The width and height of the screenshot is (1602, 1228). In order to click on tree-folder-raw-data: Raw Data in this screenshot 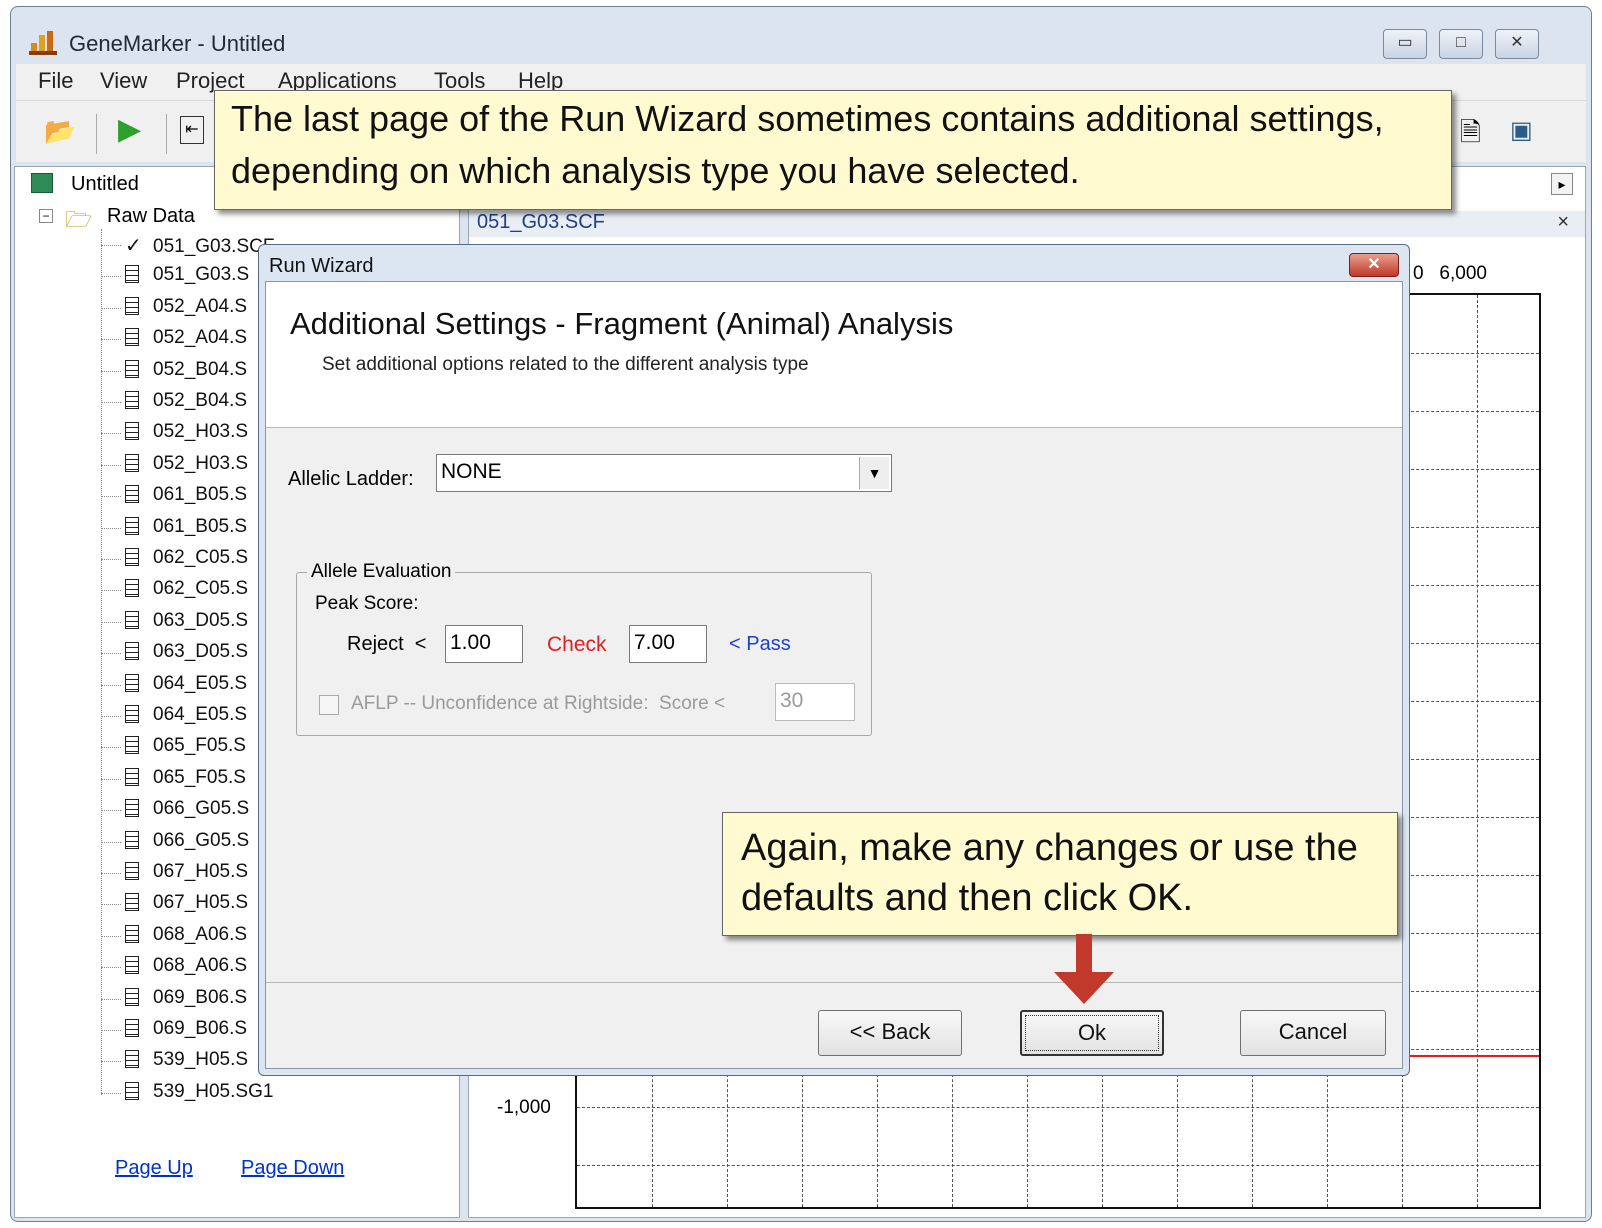, I will do `click(151, 216)`.